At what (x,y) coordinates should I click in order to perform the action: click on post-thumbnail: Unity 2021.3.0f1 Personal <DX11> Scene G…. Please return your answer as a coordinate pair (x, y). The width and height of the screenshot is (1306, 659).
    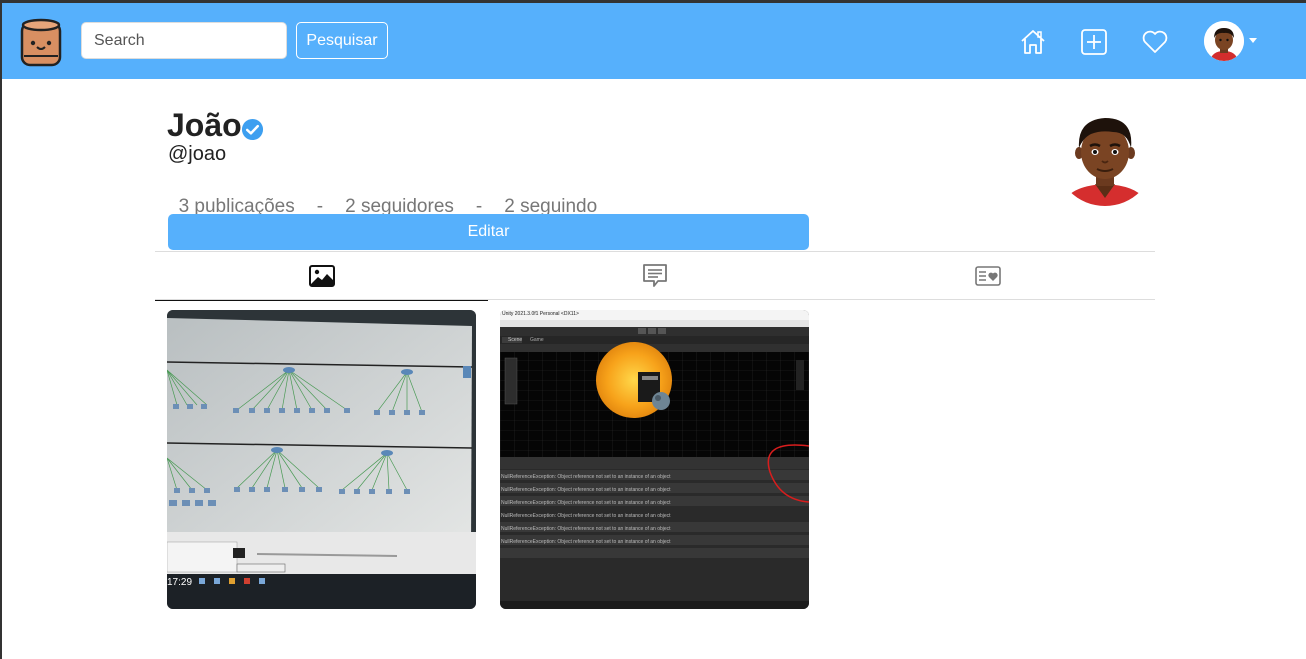
    Looking at the image, I should click on (654, 459).